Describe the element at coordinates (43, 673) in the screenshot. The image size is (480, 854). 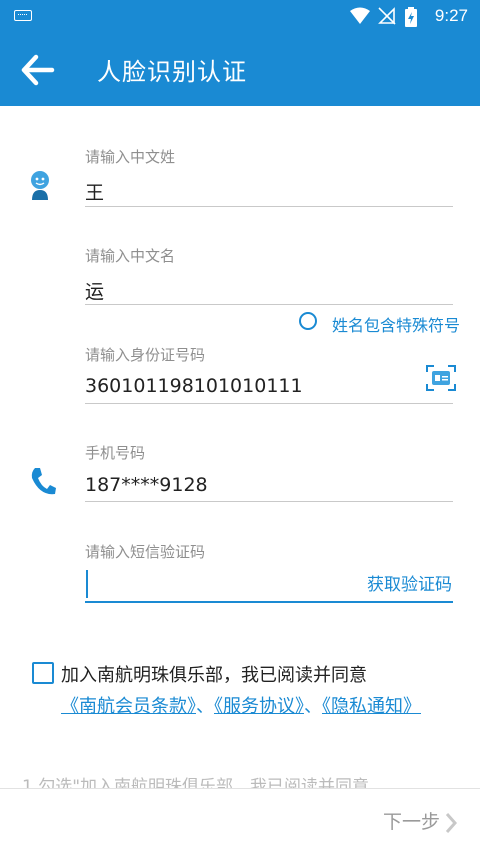
I see `agreement-checkbox` at that location.